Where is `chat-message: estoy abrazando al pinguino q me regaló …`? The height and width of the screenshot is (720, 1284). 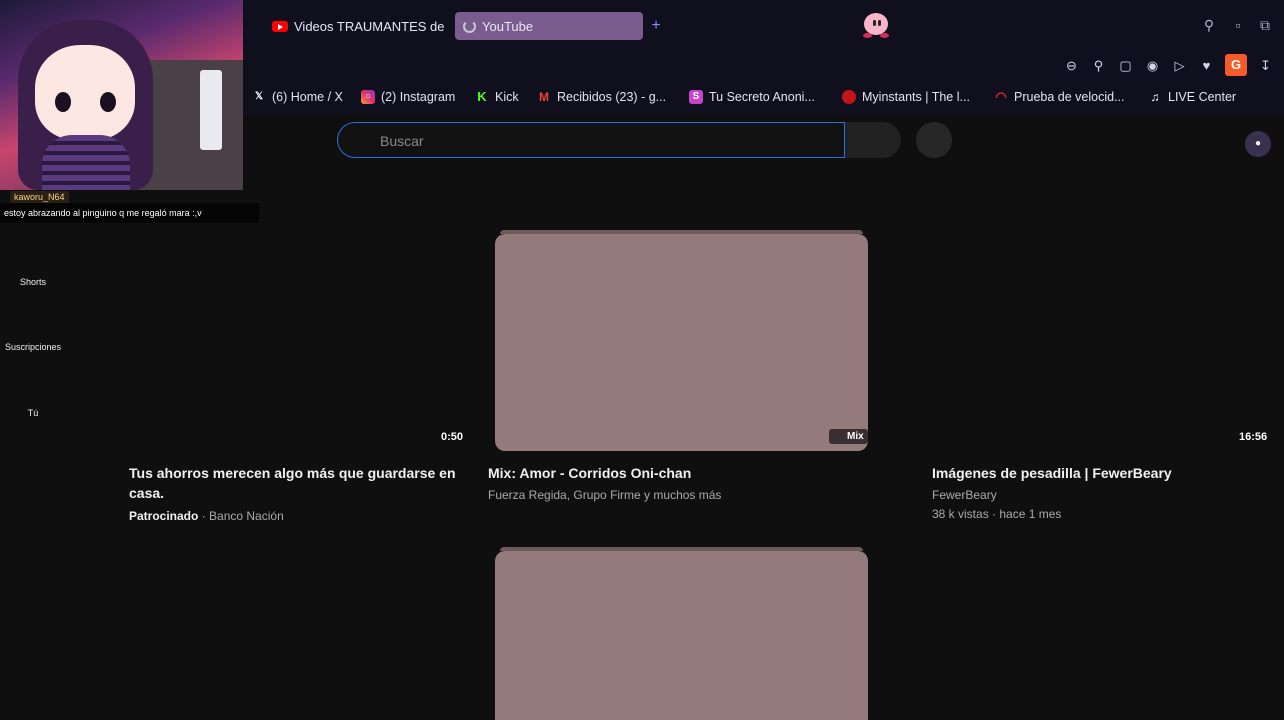
chat-message: estoy abrazando al pinguino q me regaló … is located at coordinates (129, 213).